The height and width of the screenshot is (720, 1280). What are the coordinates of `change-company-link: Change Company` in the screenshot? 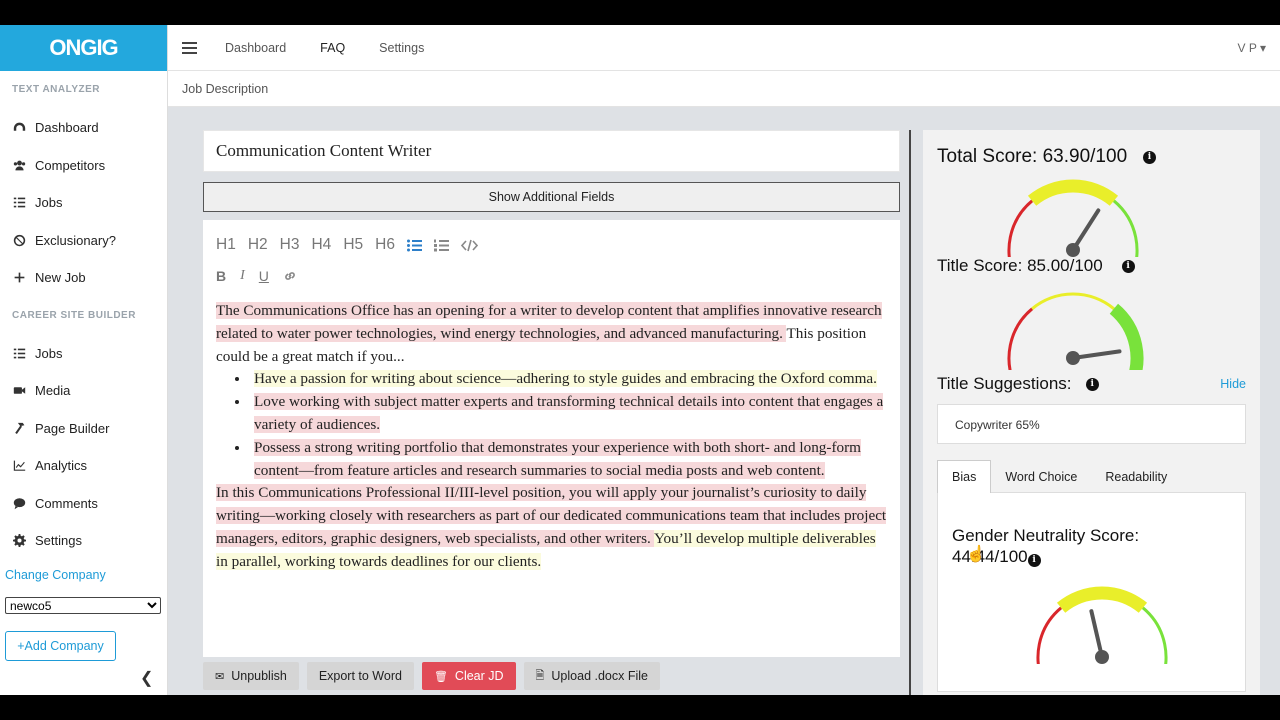 It's located at (55, 575).